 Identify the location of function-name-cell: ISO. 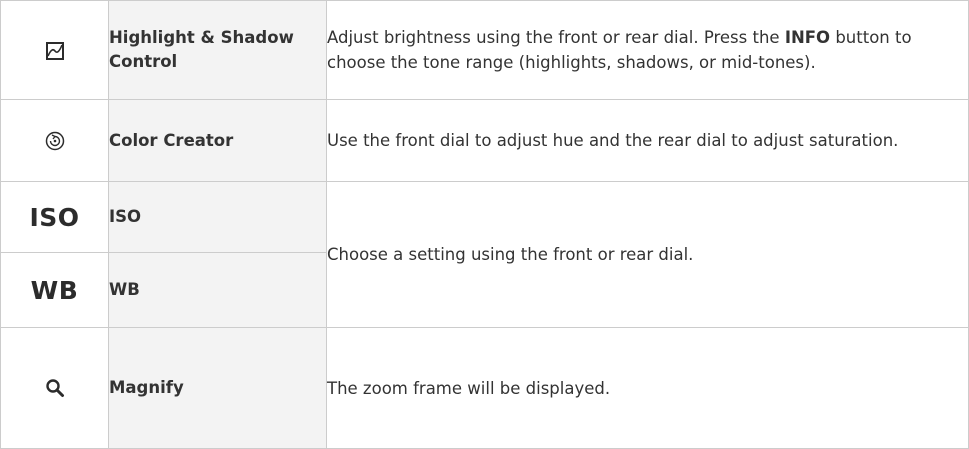
(217, 217).